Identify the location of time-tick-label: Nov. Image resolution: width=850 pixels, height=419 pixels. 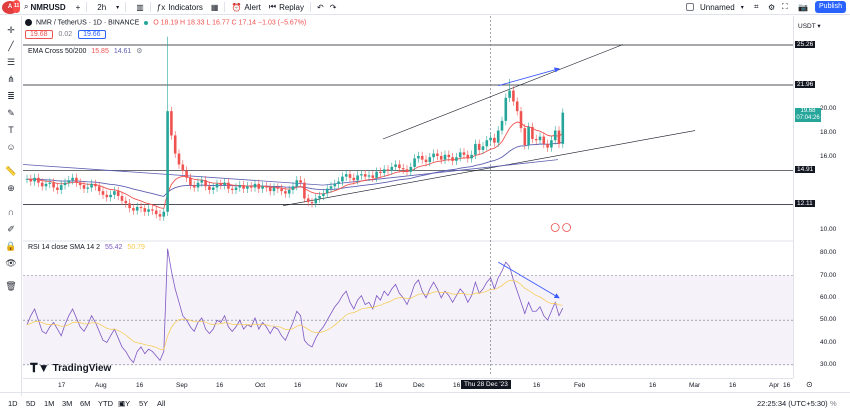
(342, 385).